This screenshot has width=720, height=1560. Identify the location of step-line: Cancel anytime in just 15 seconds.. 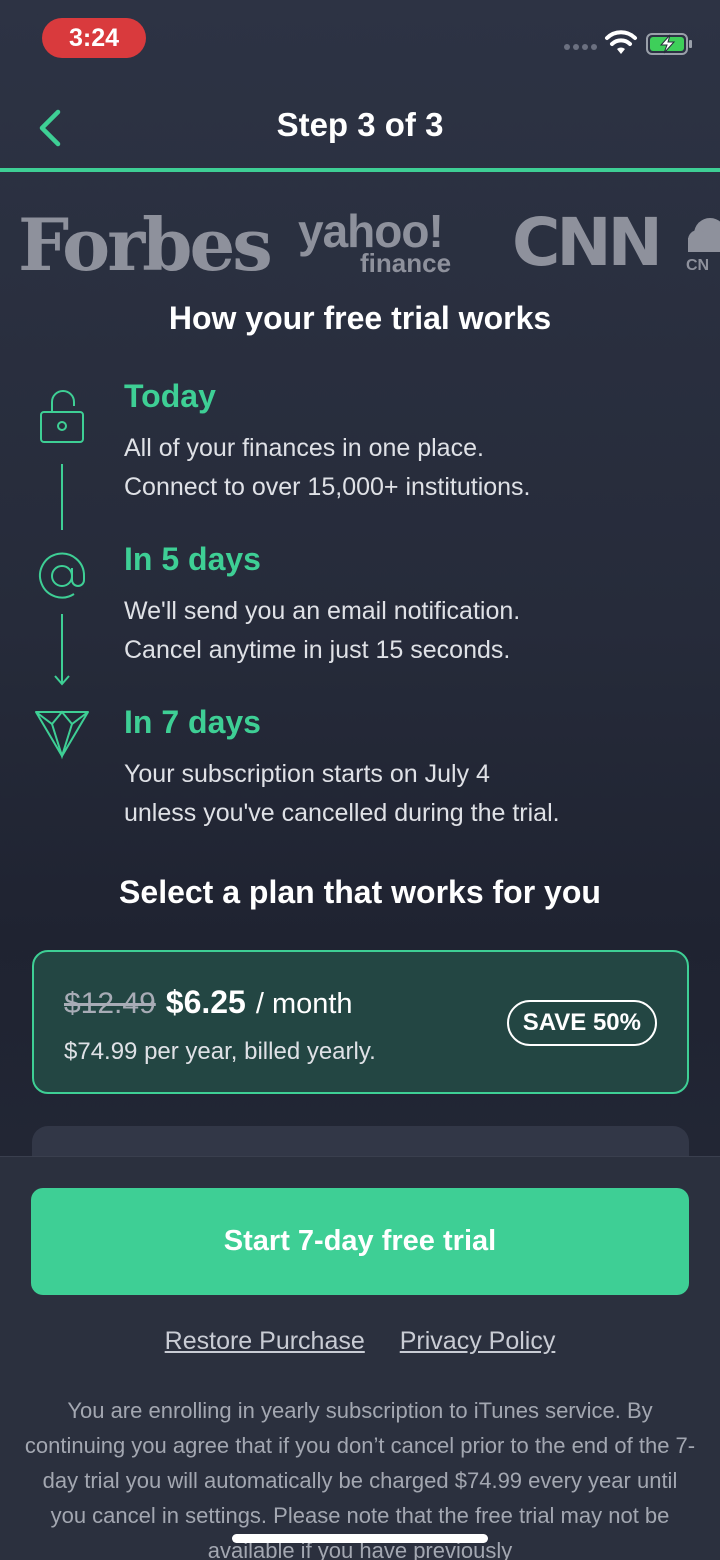
(317, 650).